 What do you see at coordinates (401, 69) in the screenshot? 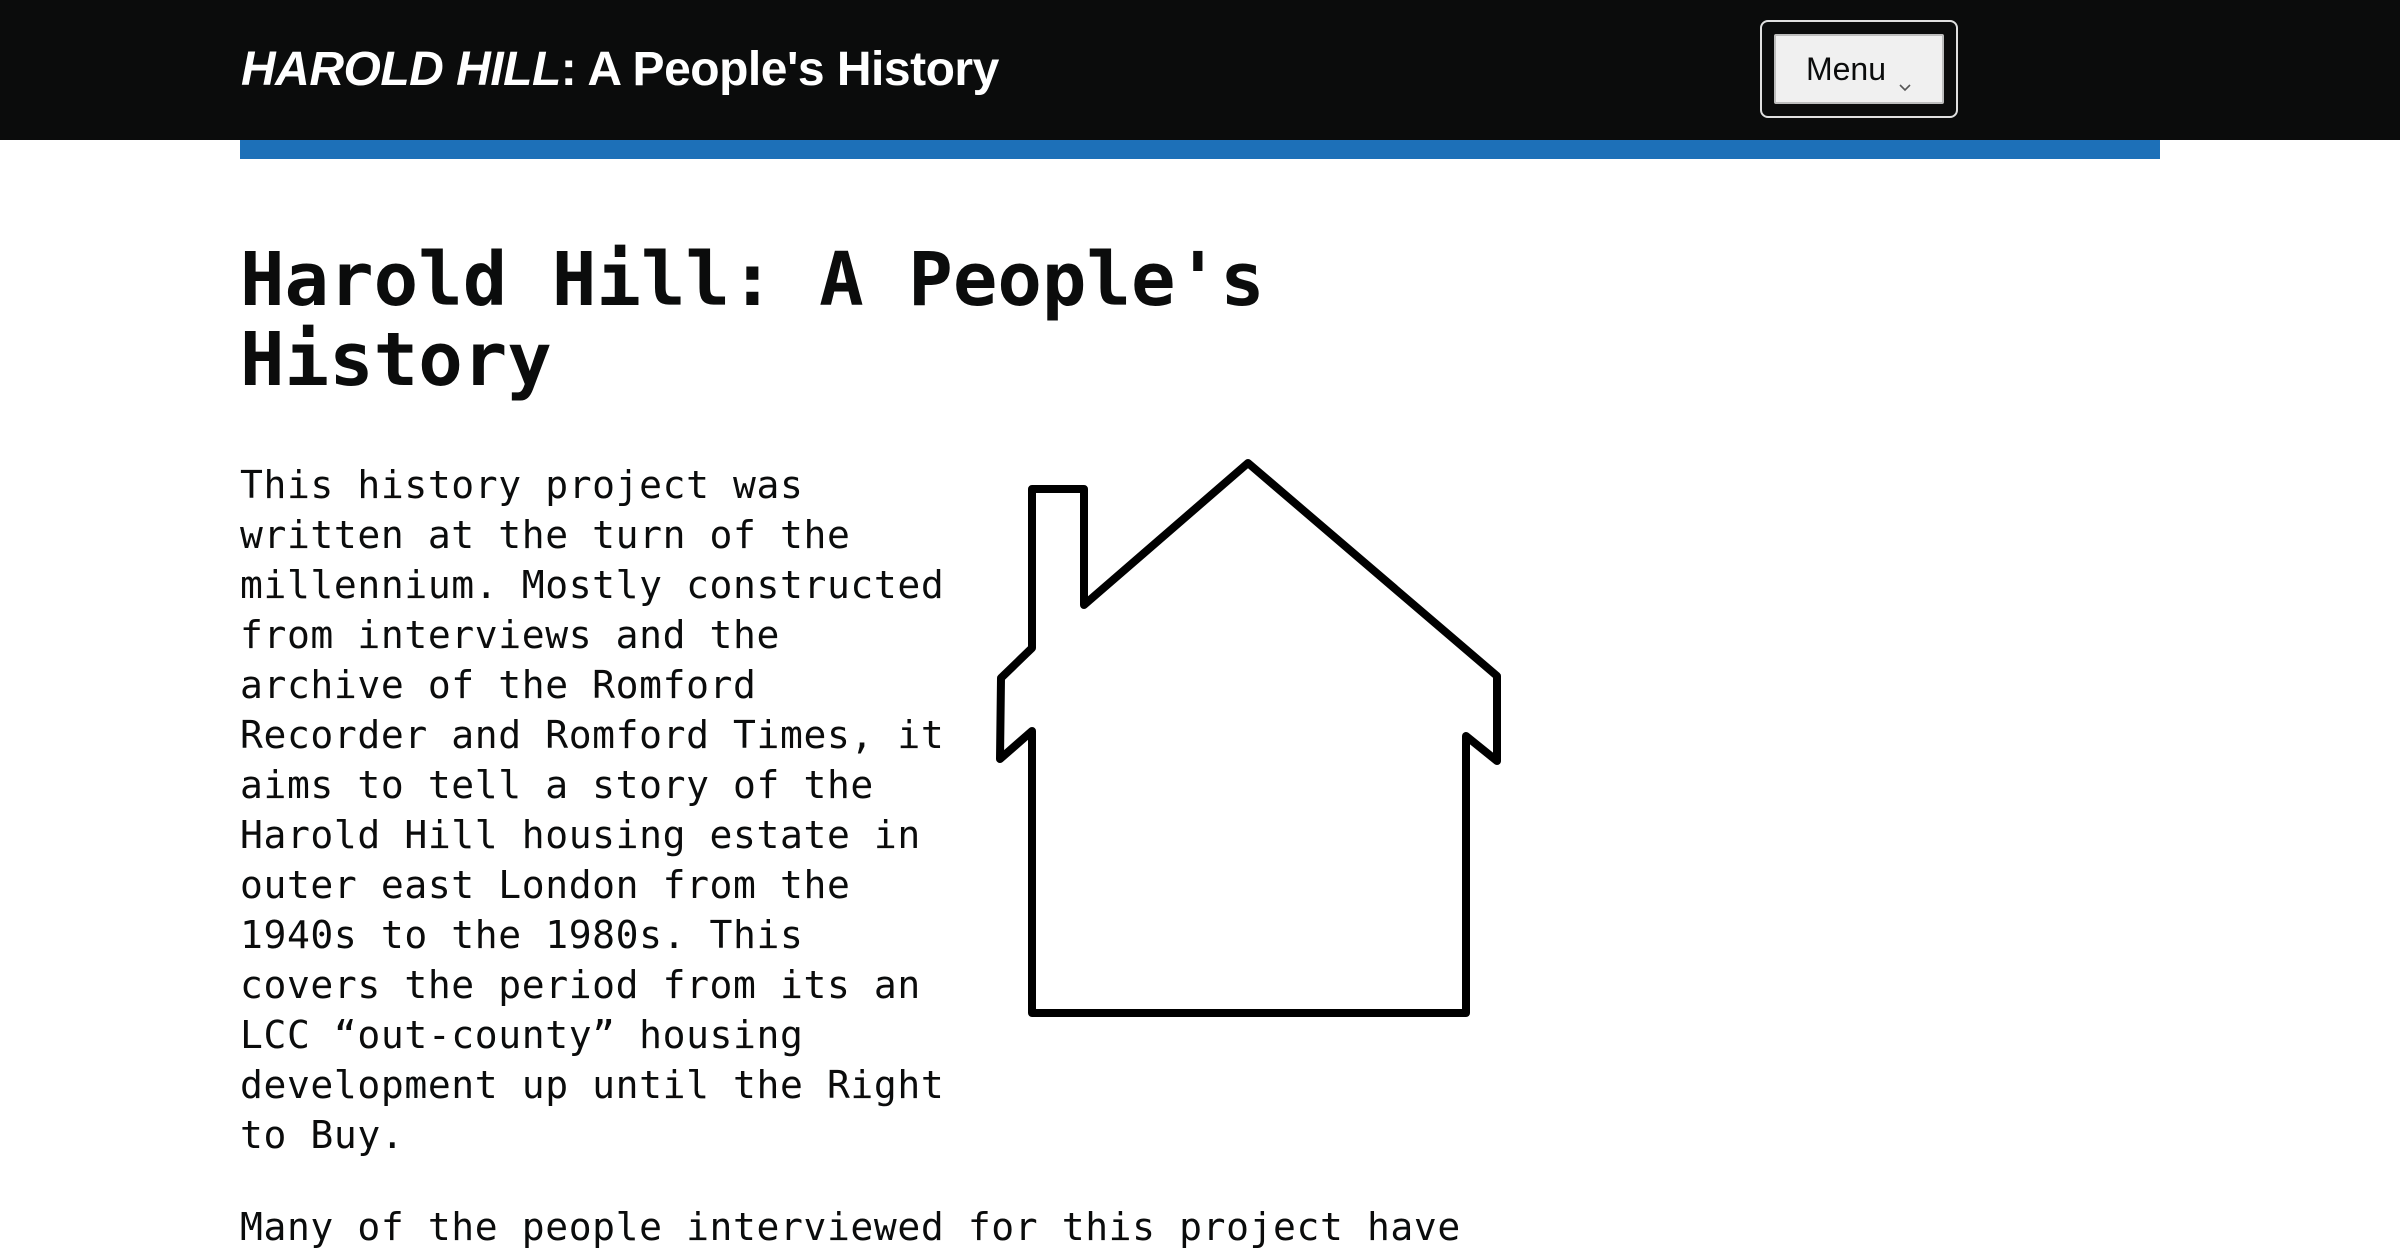
I see `site-title-emphasis: HAROLD HILL` at bounding box center [401, 69].